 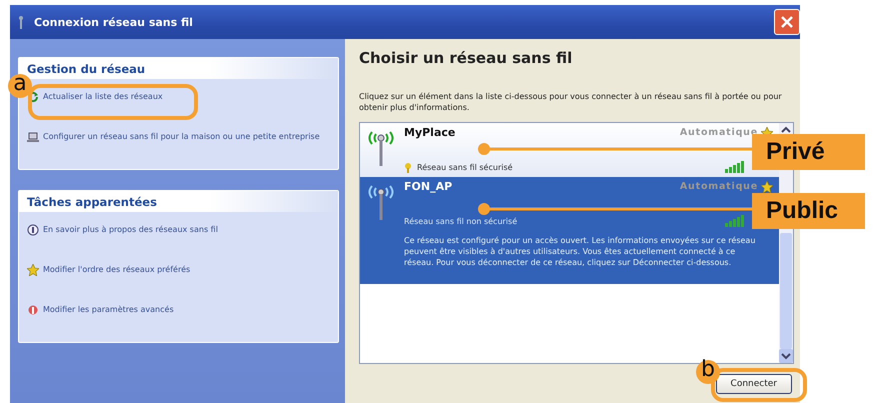 What do you see at coordinates (113, 22) in the screenshot?
I see `window-title: Connexion réseau sans fil` at bounding box center [113, 22].